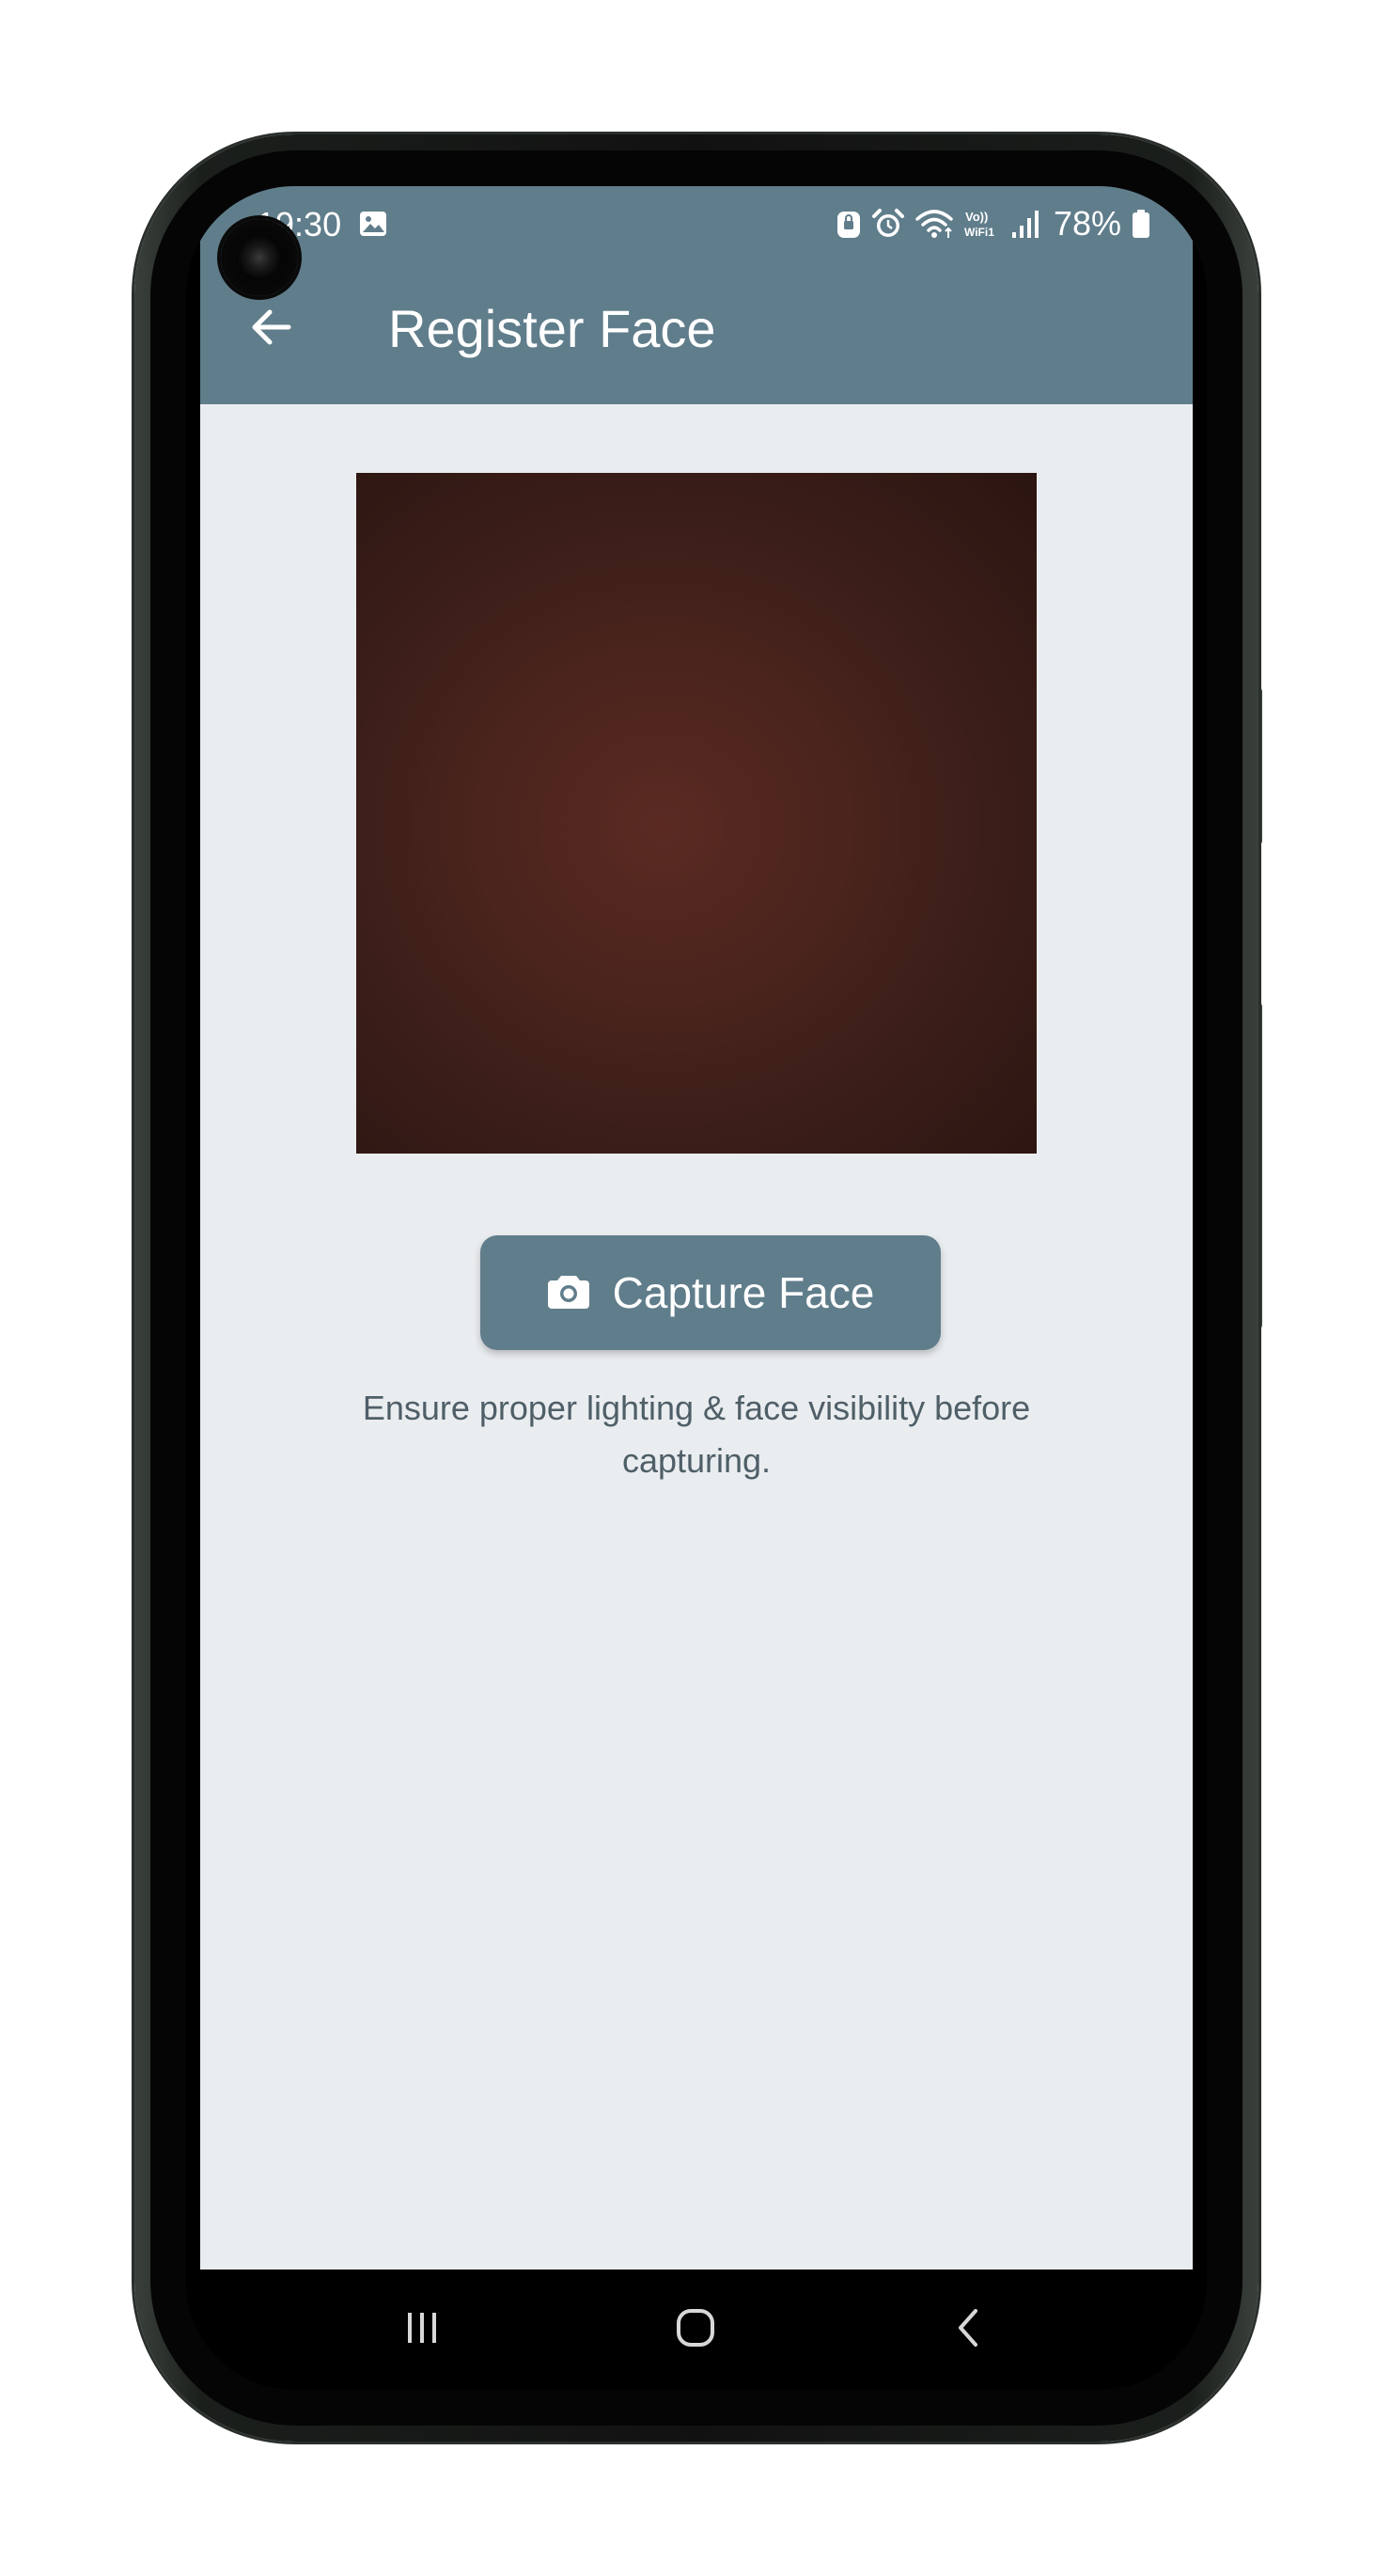  Describe the element at coordinates (373, 224) in the screenshot. I see `gallery-icon` at that location.